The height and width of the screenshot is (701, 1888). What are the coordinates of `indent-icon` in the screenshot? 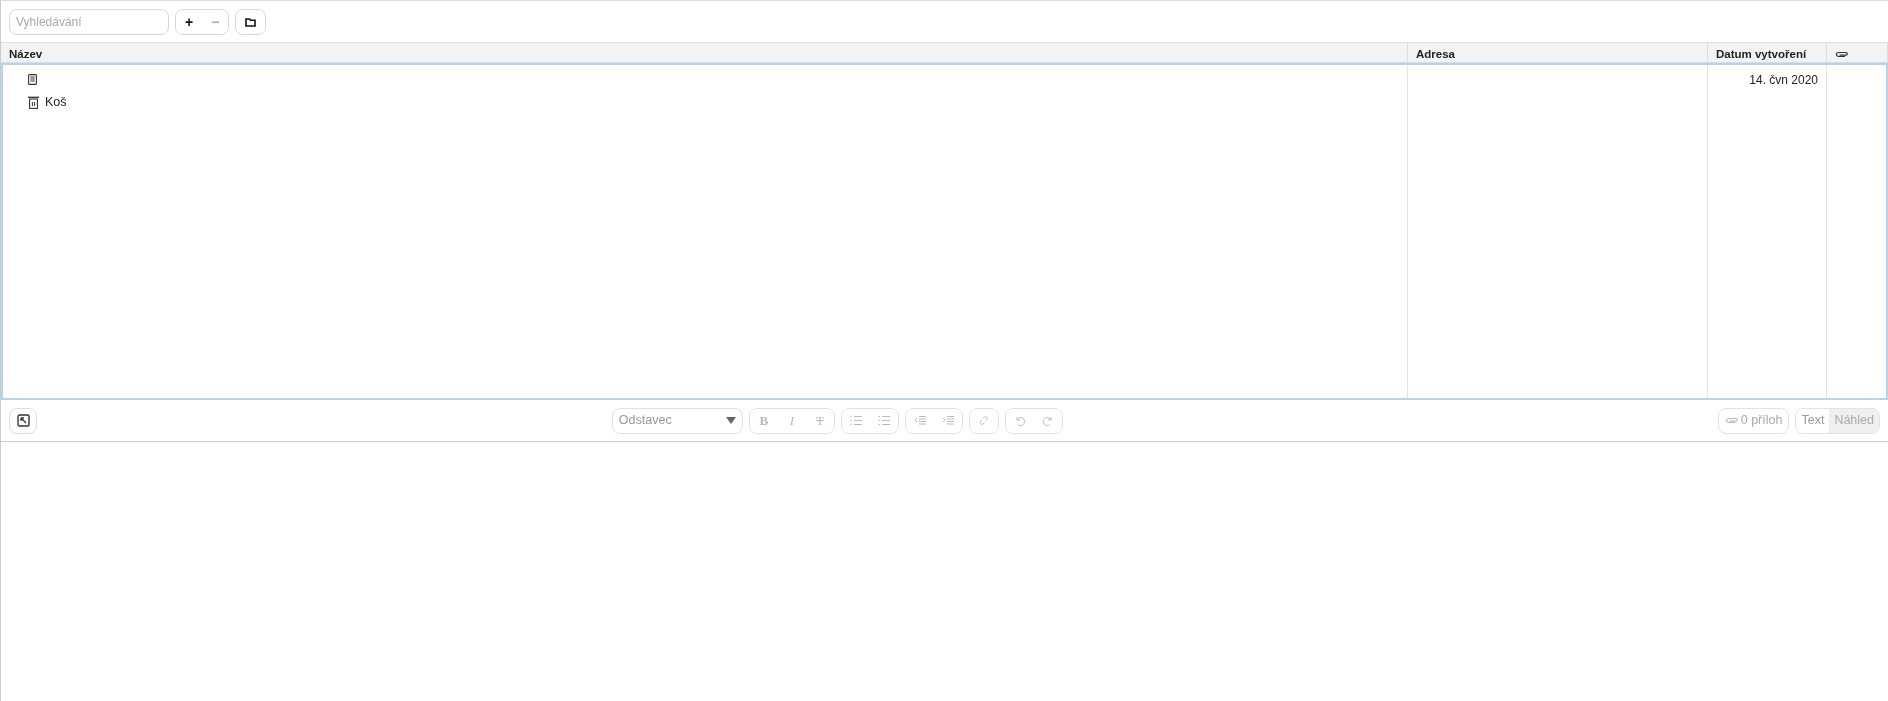 It's located at (947, 420).